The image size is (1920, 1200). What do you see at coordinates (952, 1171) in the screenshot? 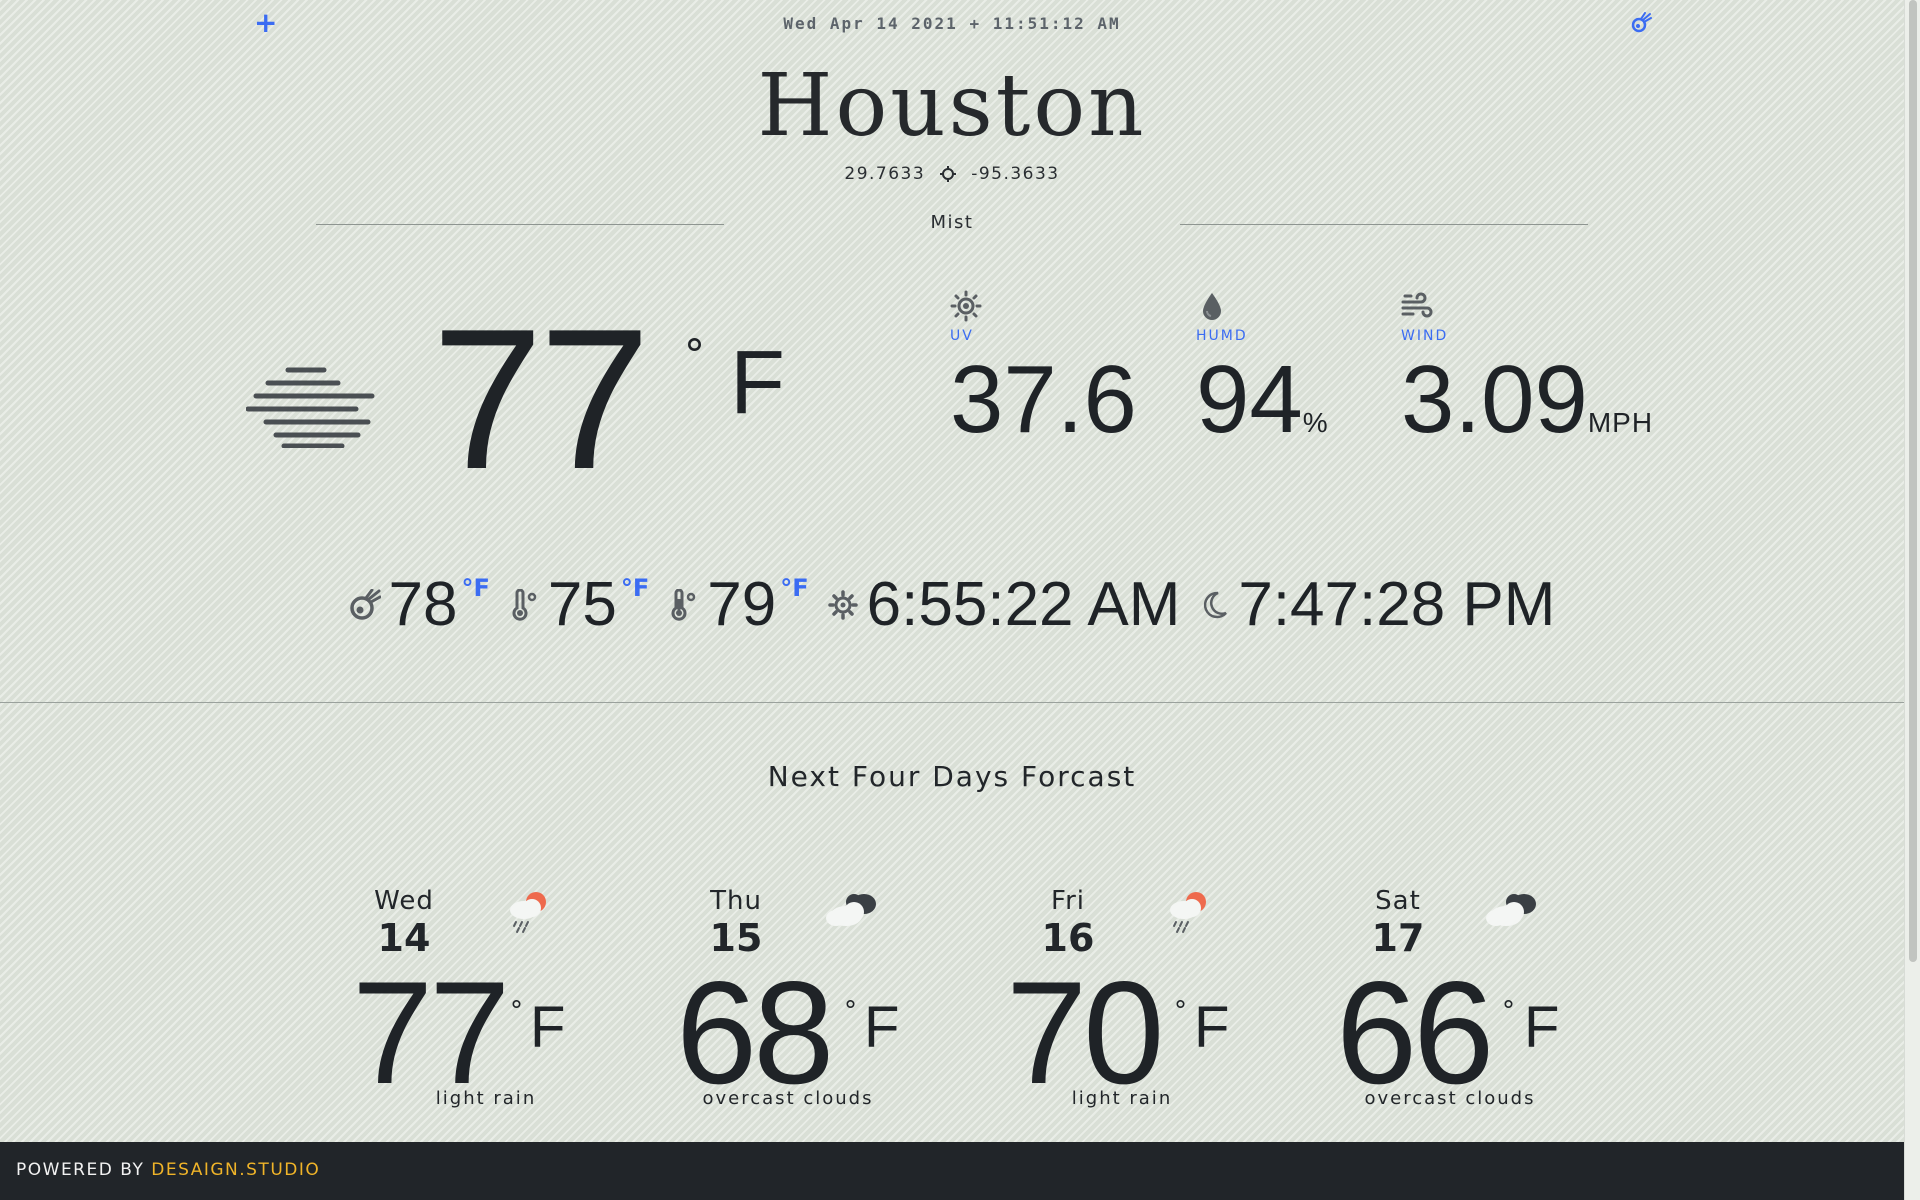
I see `footer: POWERED BY DESAIGN.STUDIO` at bounding box center [952, 1171].